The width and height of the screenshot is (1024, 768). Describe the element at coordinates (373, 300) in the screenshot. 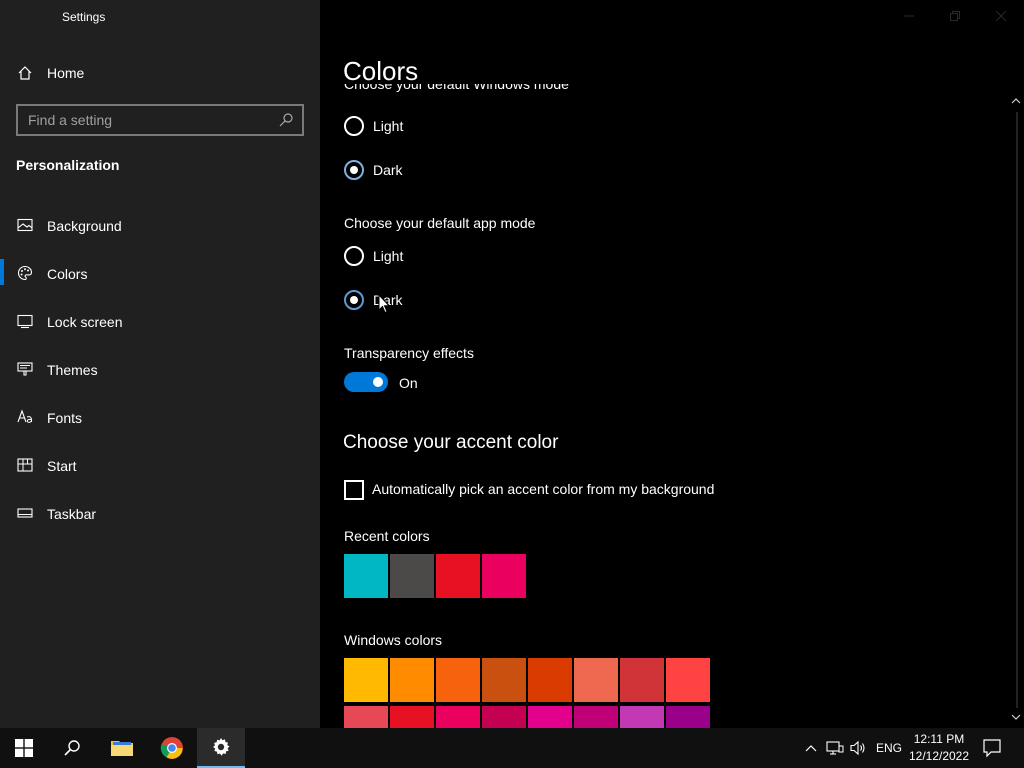

I see `app-mode-dark-radio: Dark` at that location.